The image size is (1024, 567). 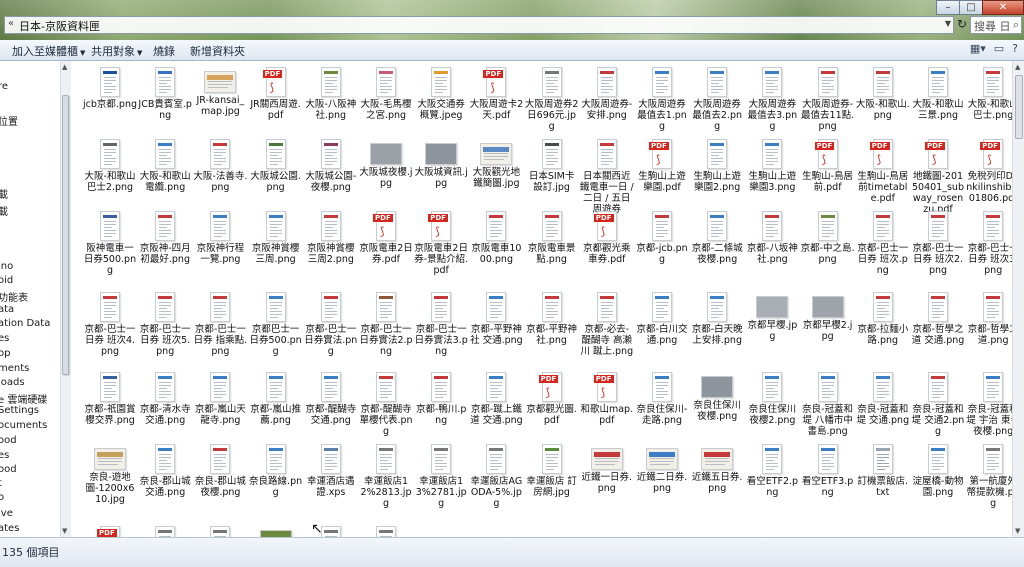 What do you see at coordinates (220, 235) in the screenshot?
I see `file-item: 京阪神行程一覽.png` at bounding box center [220, 235].